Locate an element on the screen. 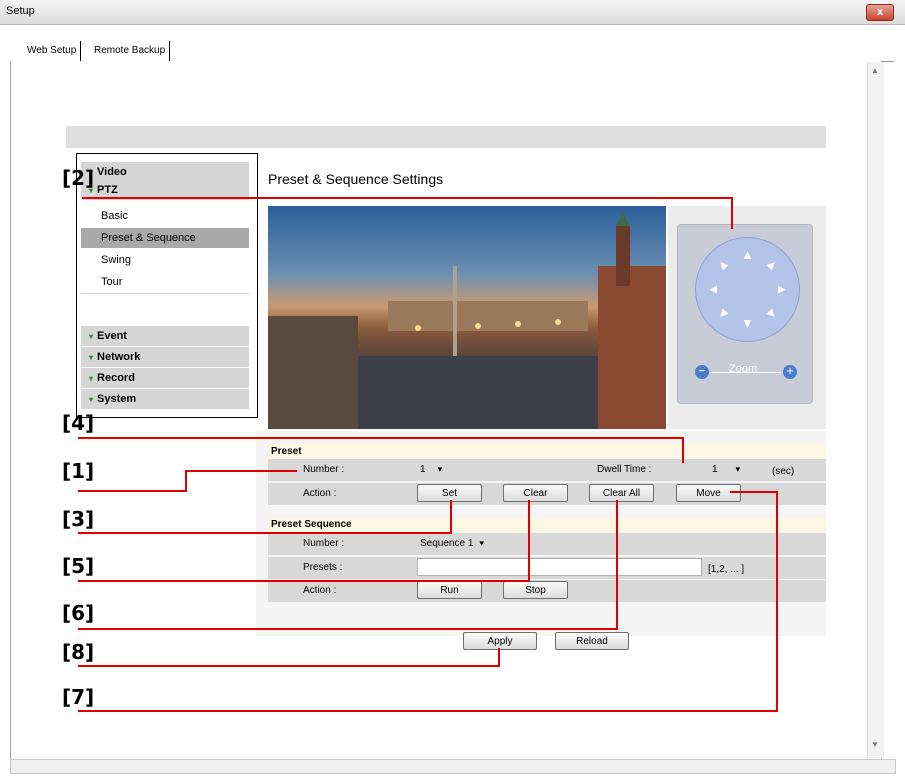 This screenshot has height=783, width=905. annotation-marker-1: [1] is located at coordinates (78, 471).